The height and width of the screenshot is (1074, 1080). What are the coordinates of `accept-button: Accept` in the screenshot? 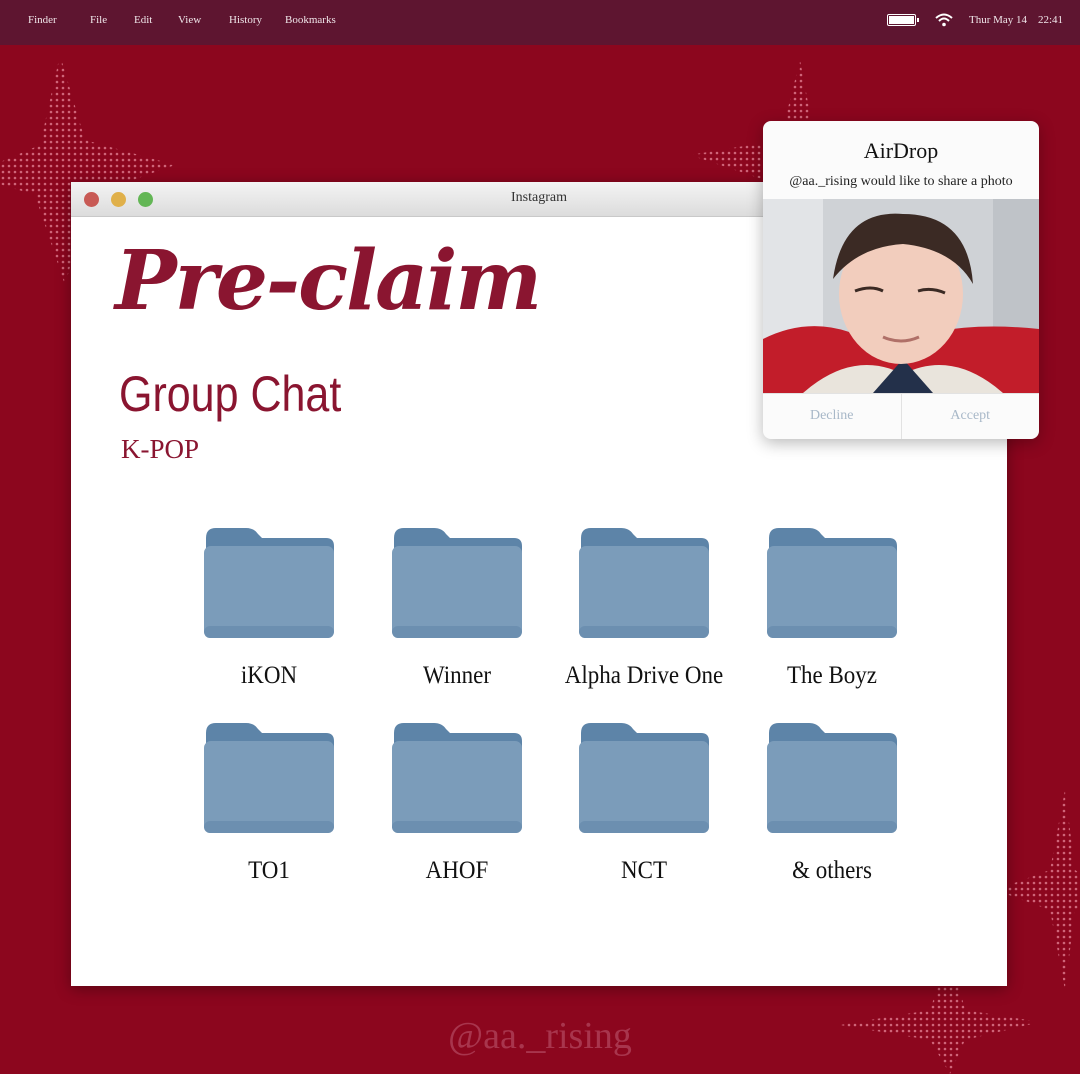 It's located at (970, 416).